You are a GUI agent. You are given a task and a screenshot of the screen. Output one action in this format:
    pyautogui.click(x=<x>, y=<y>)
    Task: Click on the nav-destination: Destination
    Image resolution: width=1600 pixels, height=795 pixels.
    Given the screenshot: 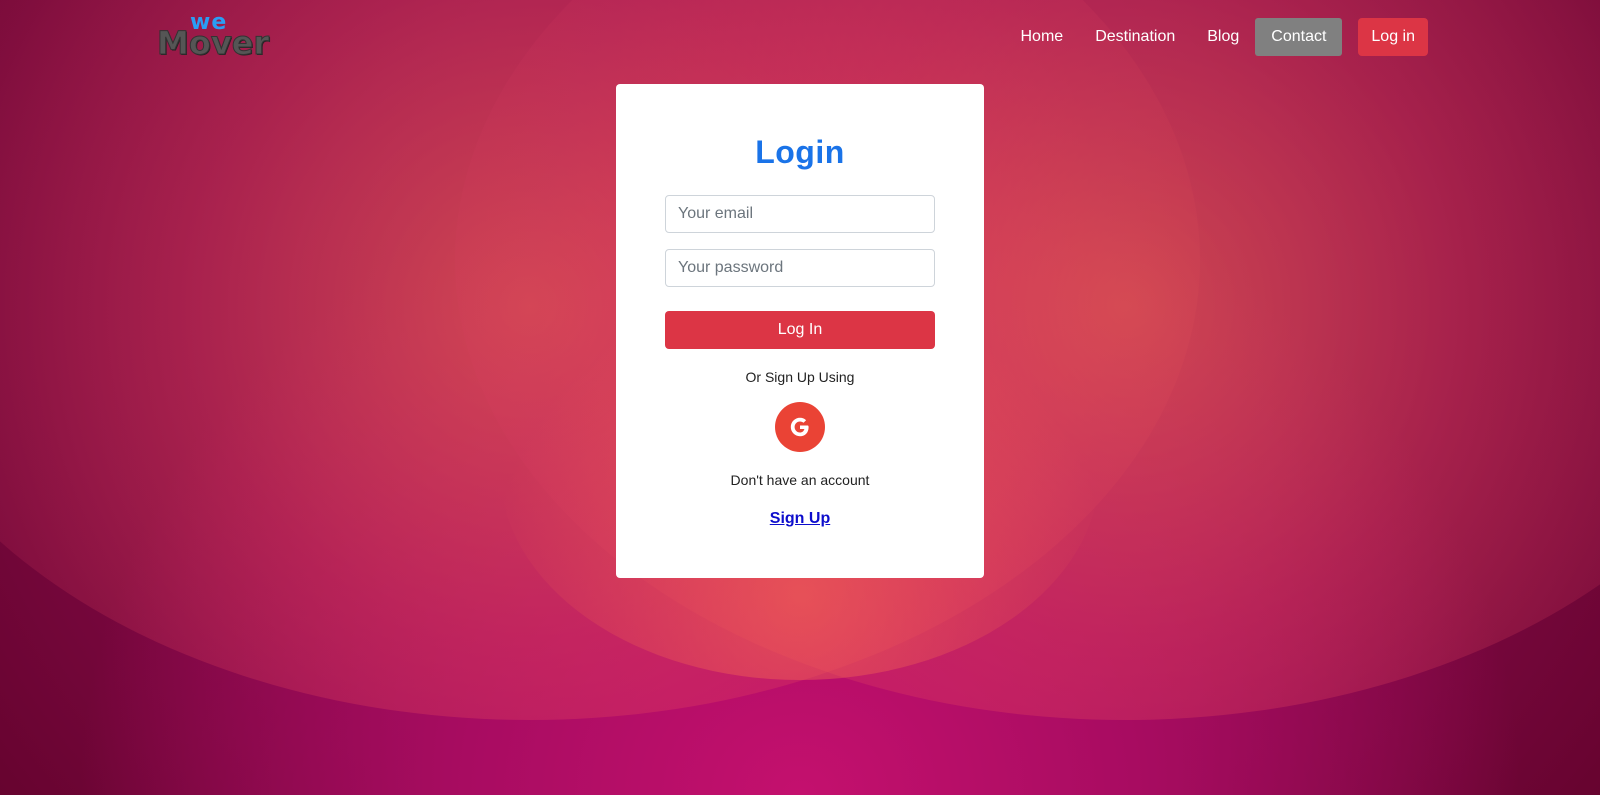 What is the action you would take?
    pyautogui.click(x=1135, y=37)
    